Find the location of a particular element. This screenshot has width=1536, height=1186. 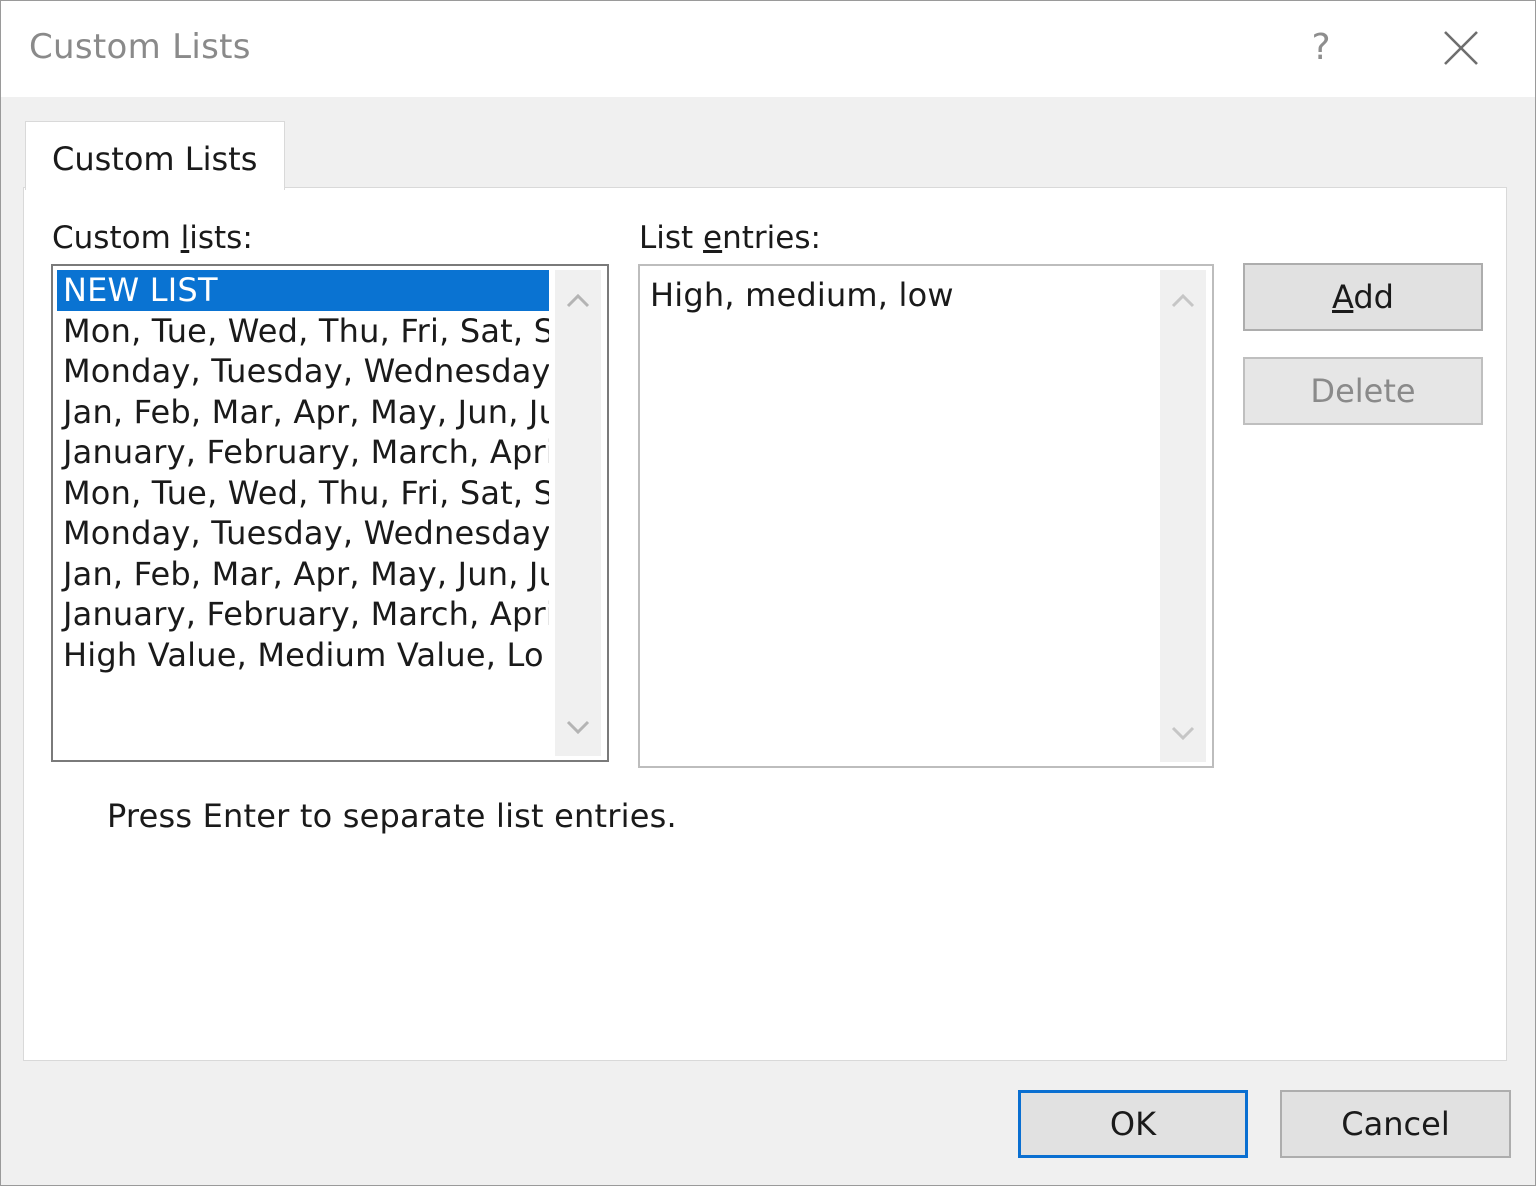

title-bar: Custom Lists ? is located at coordinates (768, 49).